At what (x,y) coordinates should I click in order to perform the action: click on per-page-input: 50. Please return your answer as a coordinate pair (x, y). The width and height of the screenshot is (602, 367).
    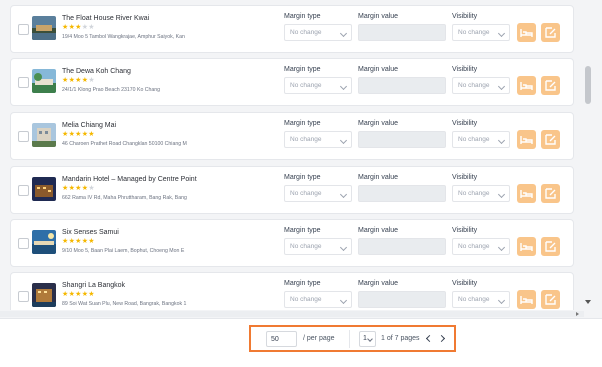
    Looking at the image, I should click on (281, 339).